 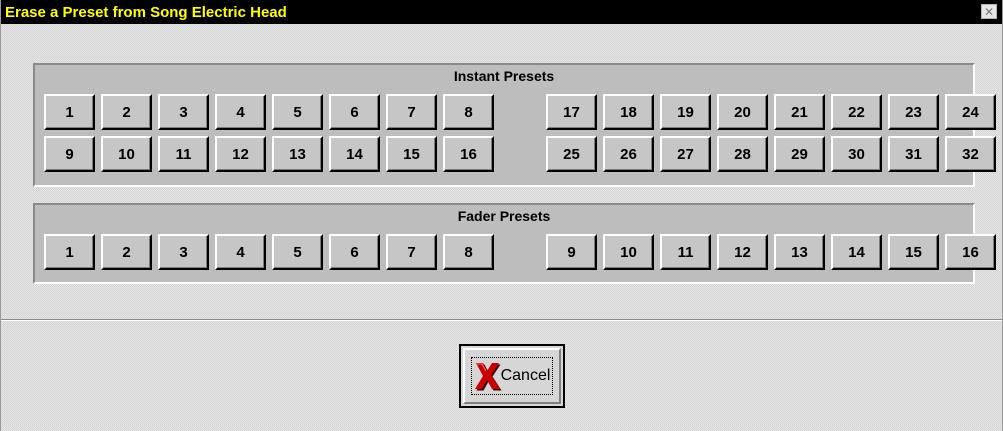 What do you see at coordinates (856, 252) in the screenshot?
I see `fader-preset-button: 14` at bounding box center [856, 252].